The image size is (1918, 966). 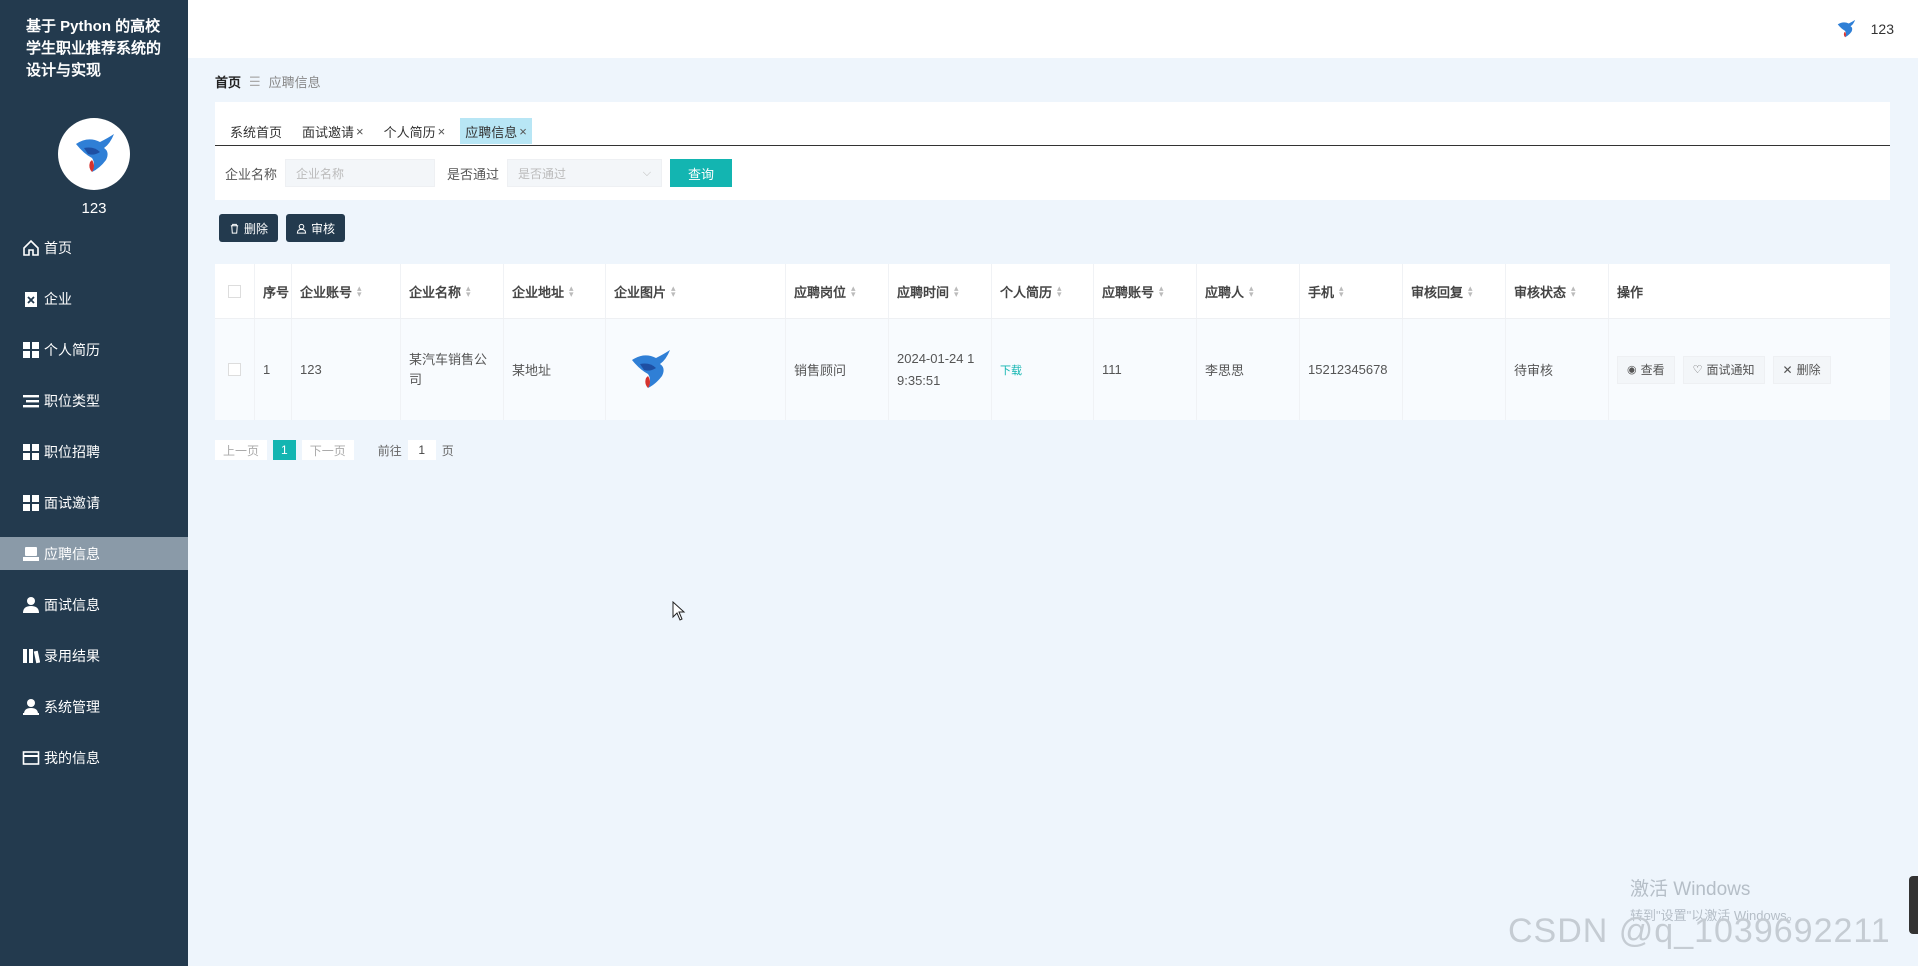 I want to click on cell-company-address: 某地址, so click(x=555, y=369).